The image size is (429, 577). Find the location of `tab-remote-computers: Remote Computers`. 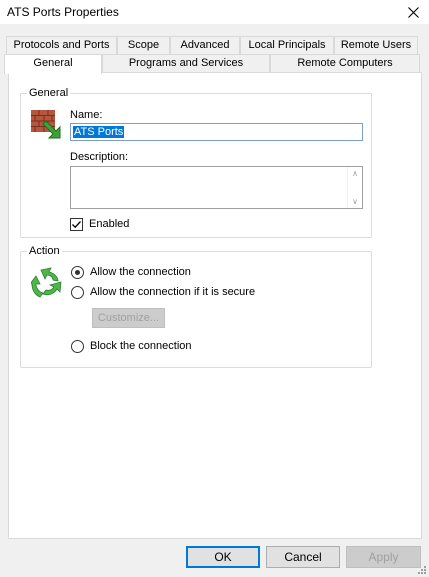

tab-remote-computers: Remote Computers is located at coordinates (345, 63).